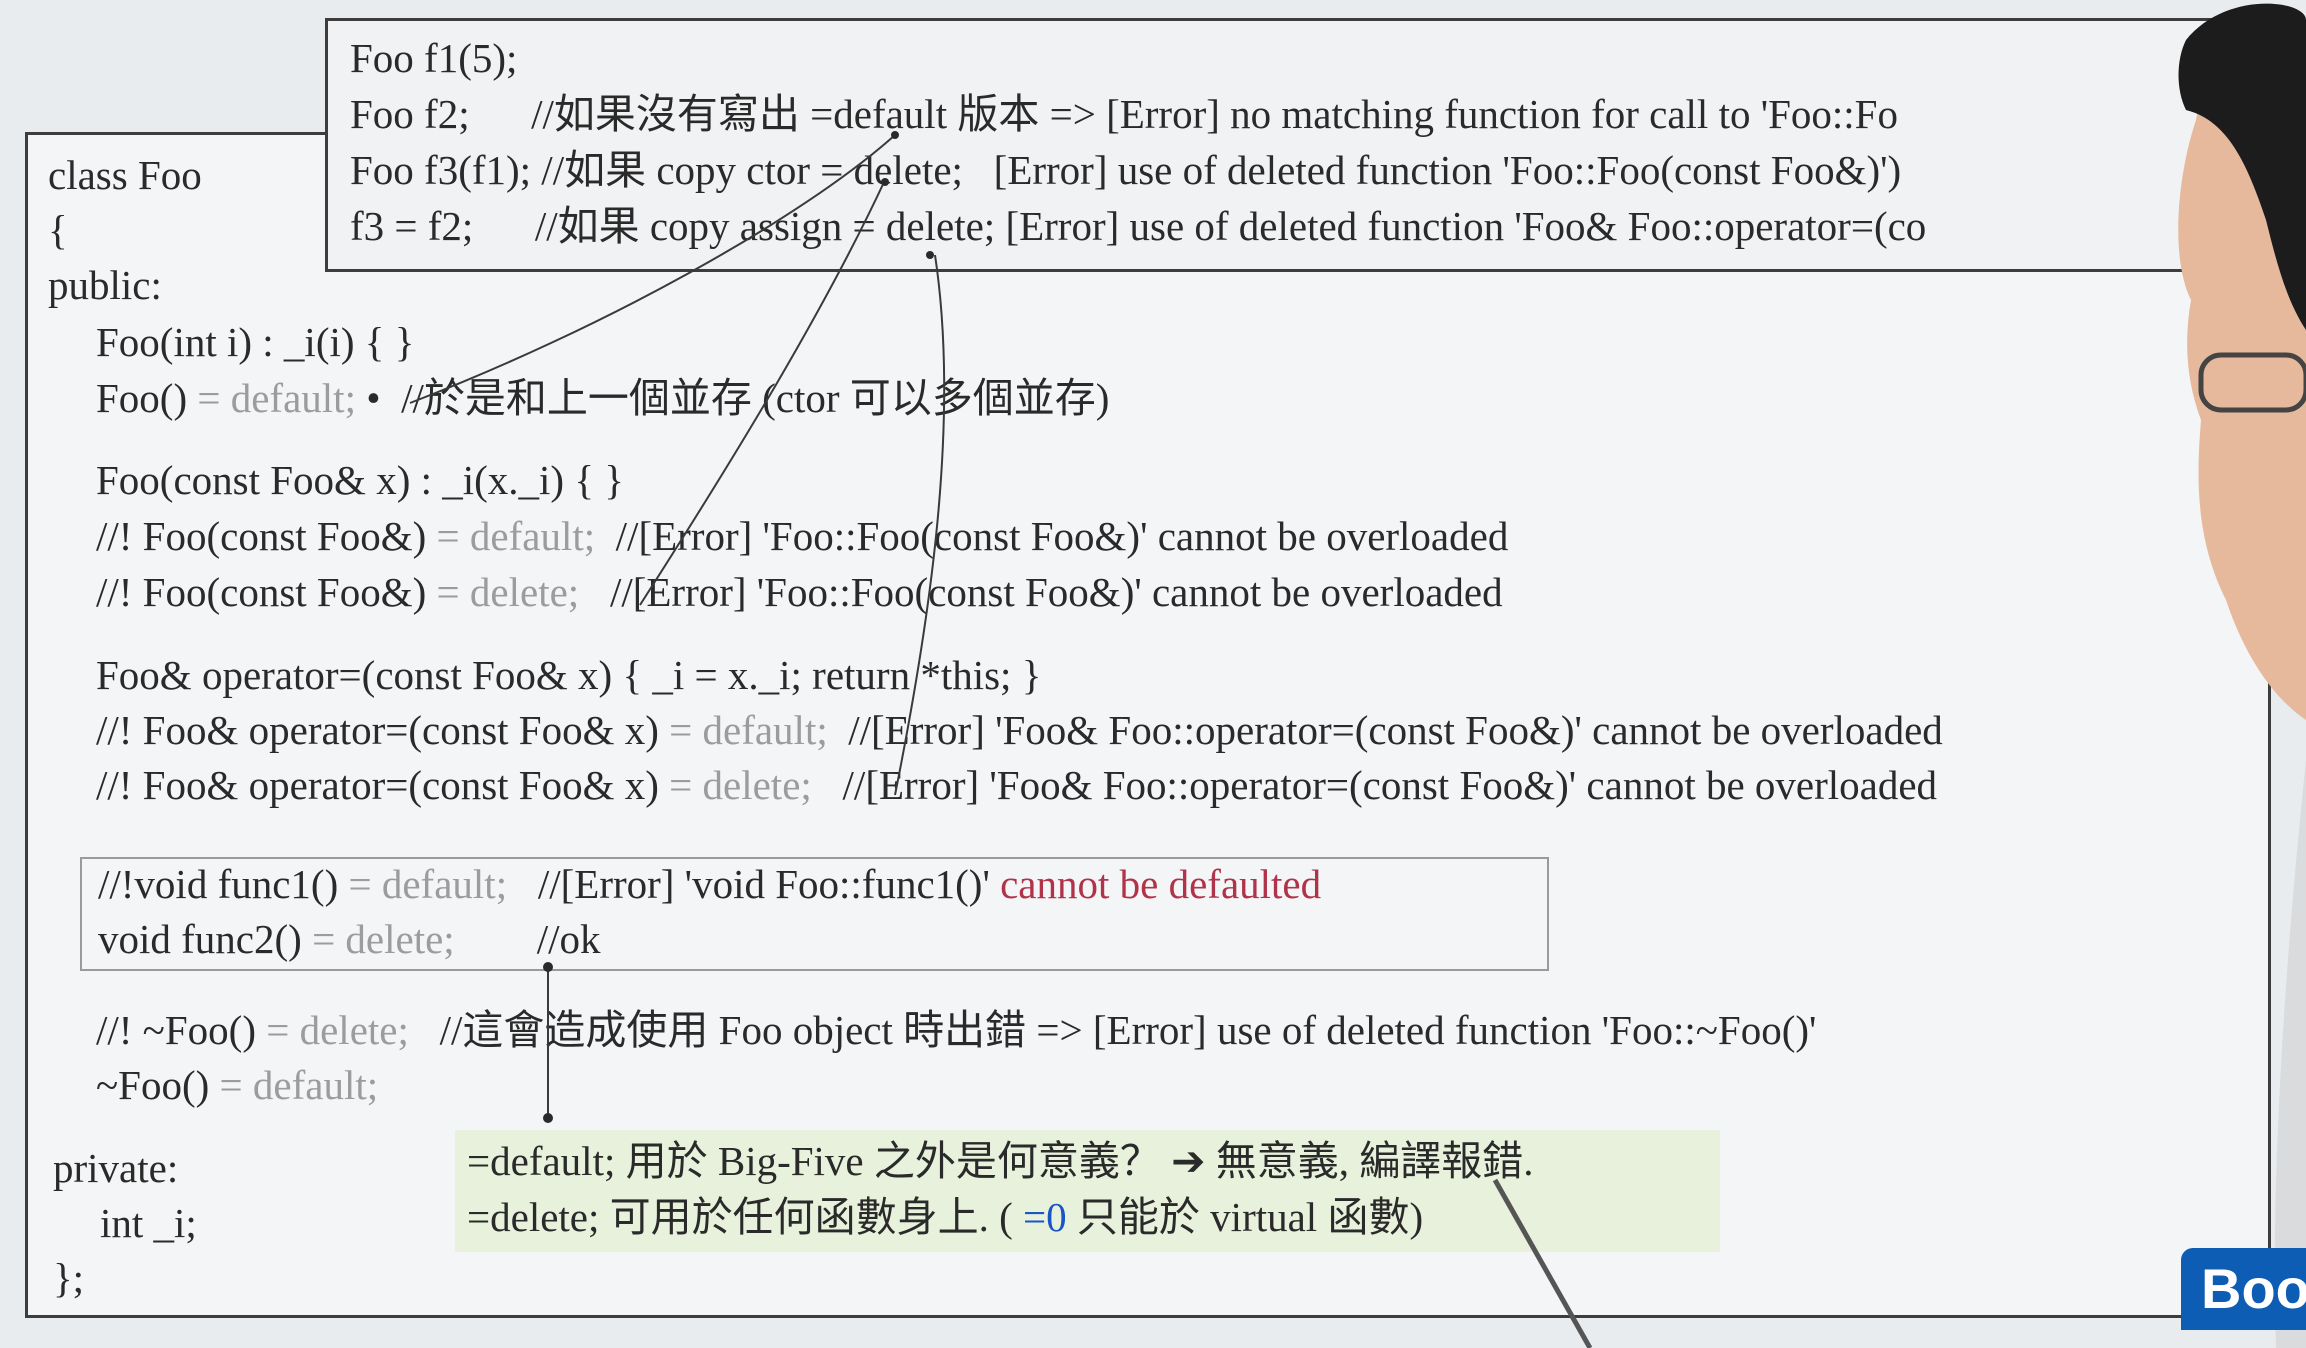 The image size is (2306, 1348). What do you see at coordinates (1161, 884) in the screenshot?
I see `func1-error: cannot be defaulted` at bounding box center [1161, 884].